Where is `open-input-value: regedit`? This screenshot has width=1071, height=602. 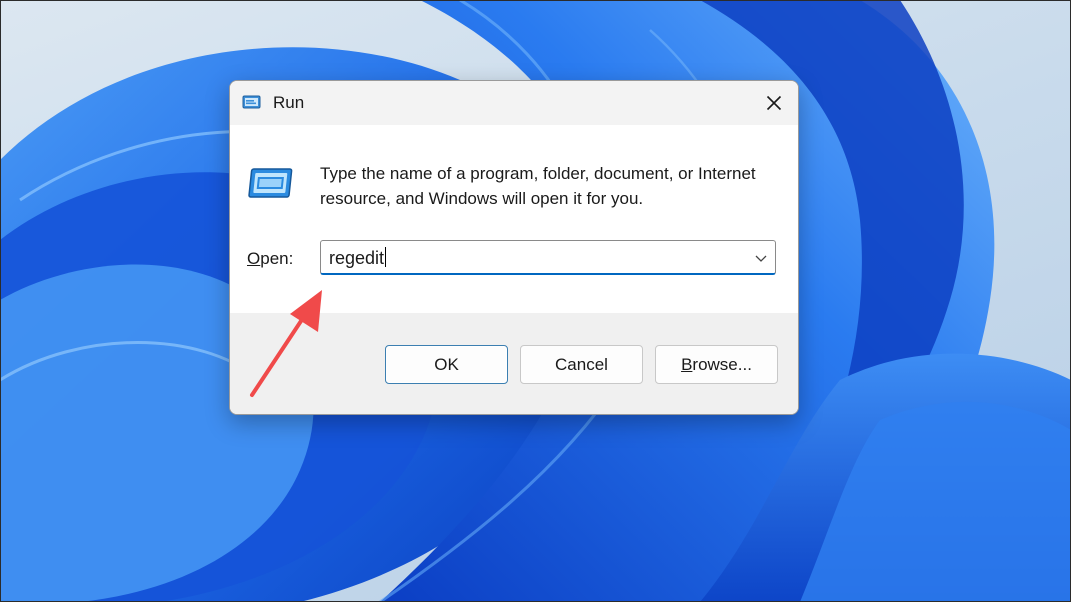
open-input-value: regedit is located at coordinates (357, 258).